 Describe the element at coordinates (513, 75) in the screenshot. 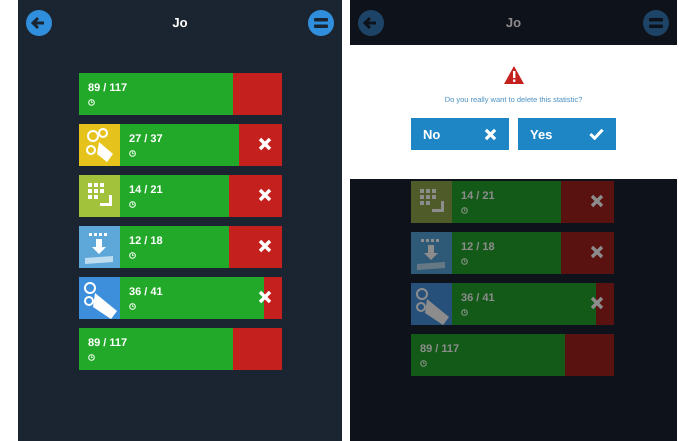

I see `warning-icon` at that location.